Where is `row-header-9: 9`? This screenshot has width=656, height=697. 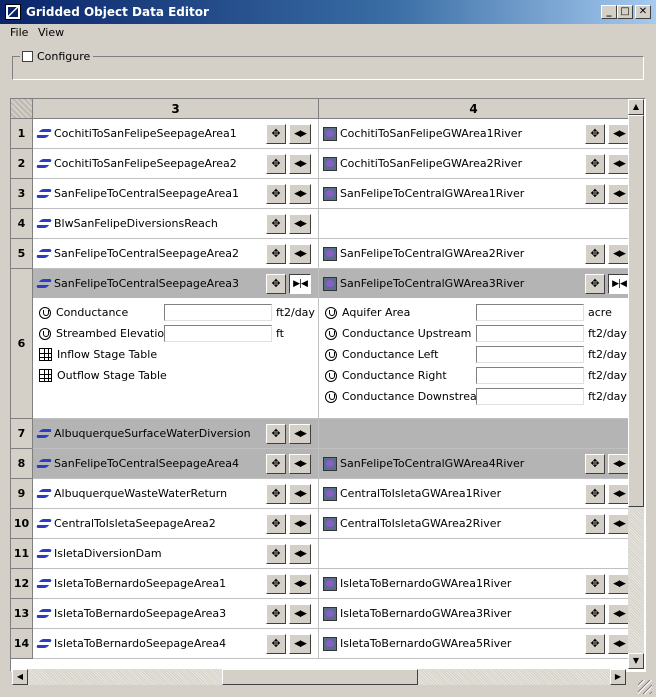 row-header-9: 9 is located at coordinates (22, 494).